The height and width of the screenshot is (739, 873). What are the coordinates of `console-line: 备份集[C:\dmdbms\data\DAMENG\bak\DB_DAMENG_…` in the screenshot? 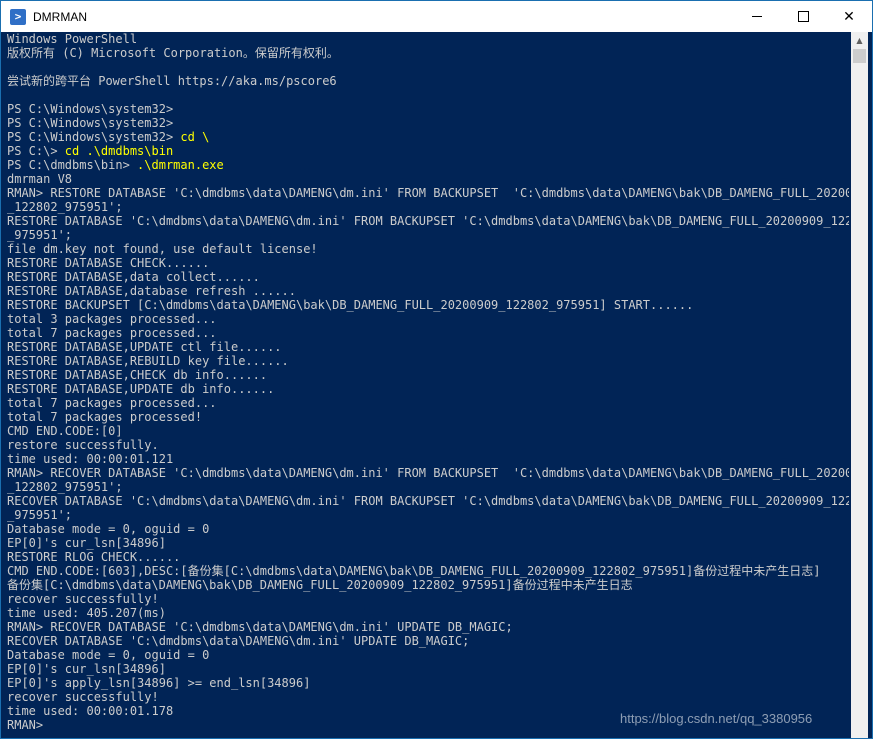 It's located at (428, 585).